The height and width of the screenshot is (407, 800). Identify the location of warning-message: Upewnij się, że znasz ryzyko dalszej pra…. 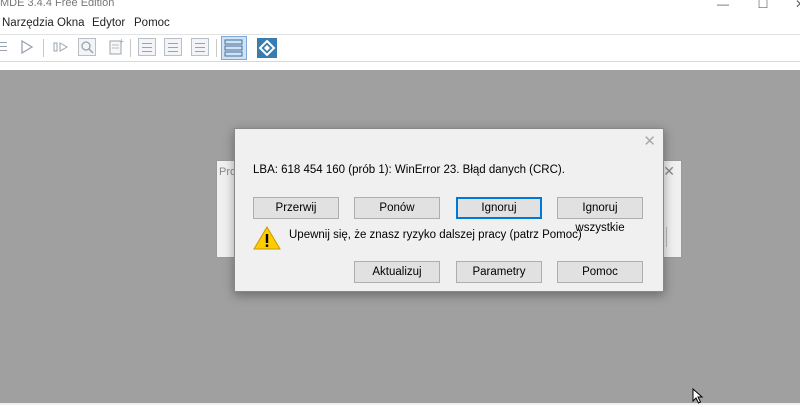
(435, 235).